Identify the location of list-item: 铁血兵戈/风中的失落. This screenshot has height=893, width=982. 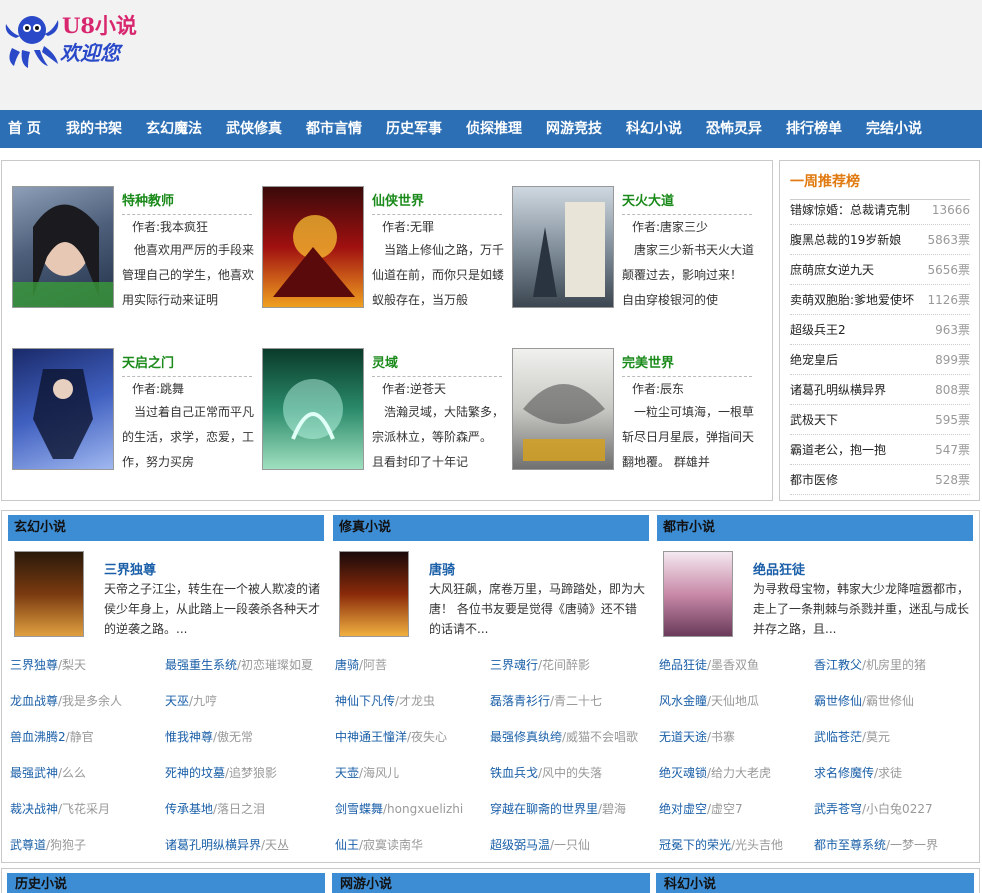
(569, 773).